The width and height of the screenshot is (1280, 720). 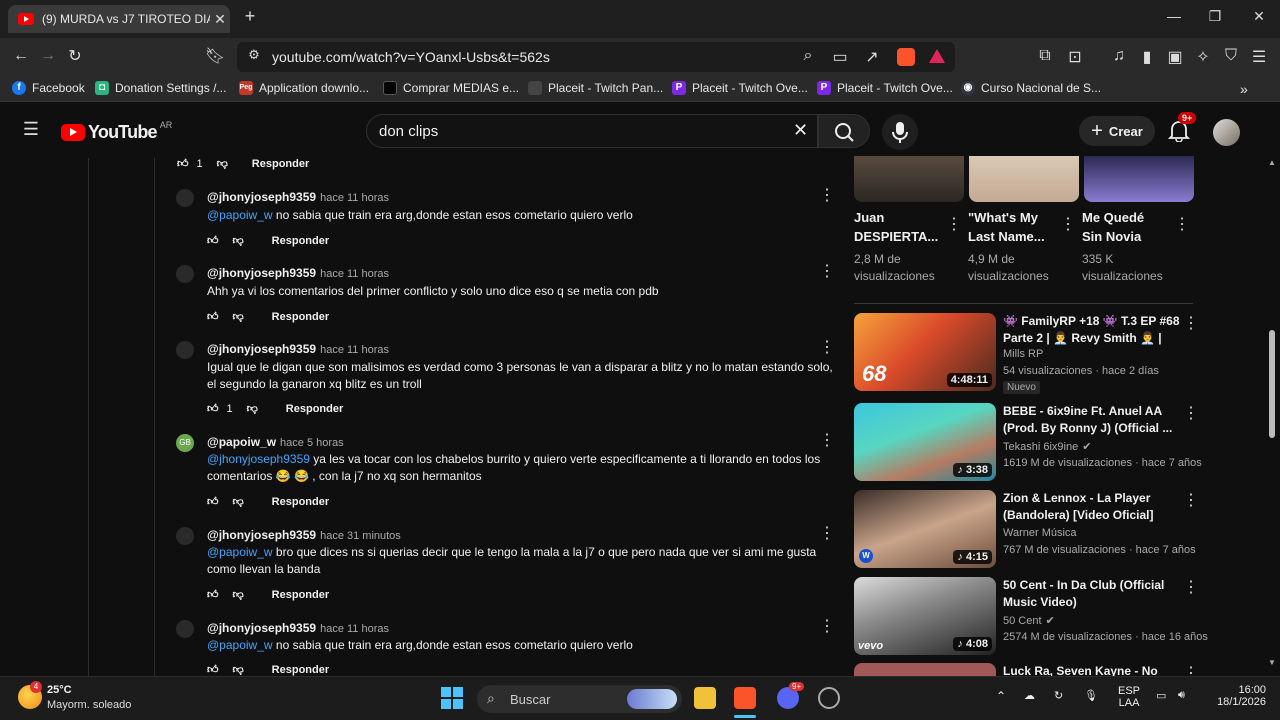 What do you see at coordinates (1182, 129) in the screenshot?
I see `notifications-button: 9+` at bounding box center [1182, 129].